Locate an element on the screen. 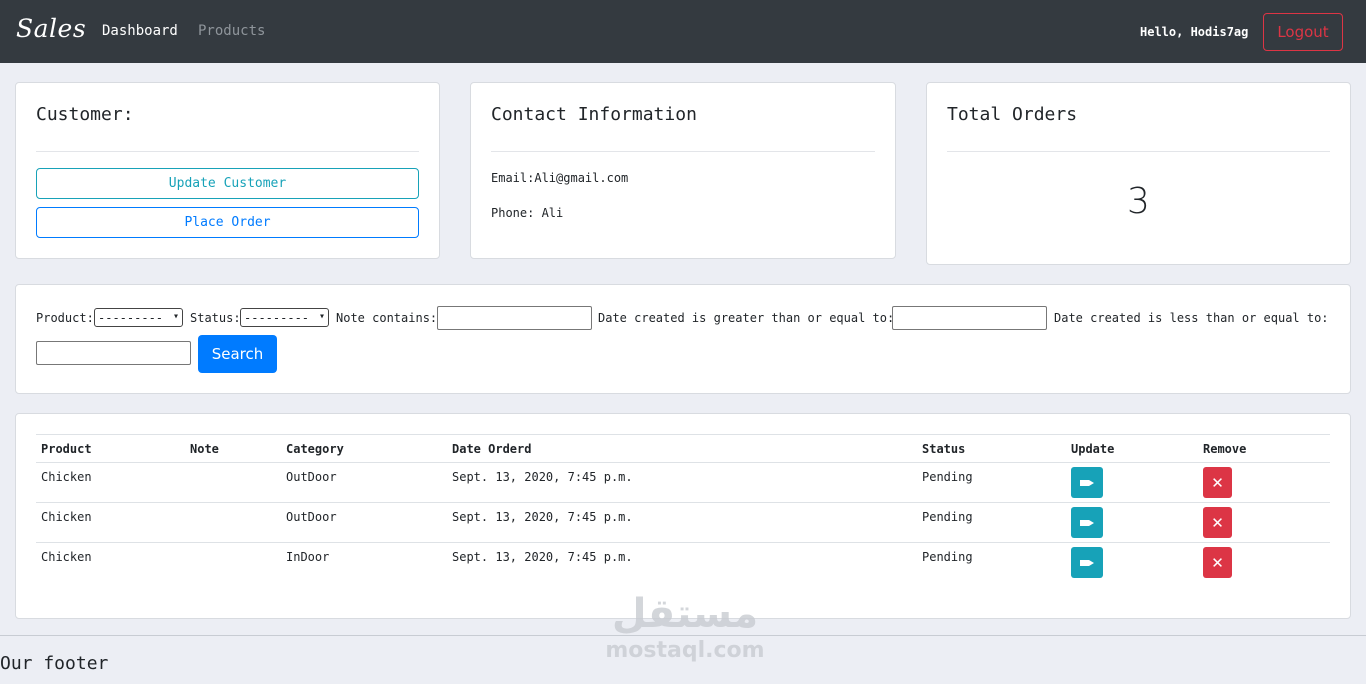  date-lte-label: Date created is less than or equal to: is located at coordinates (1191, 318).